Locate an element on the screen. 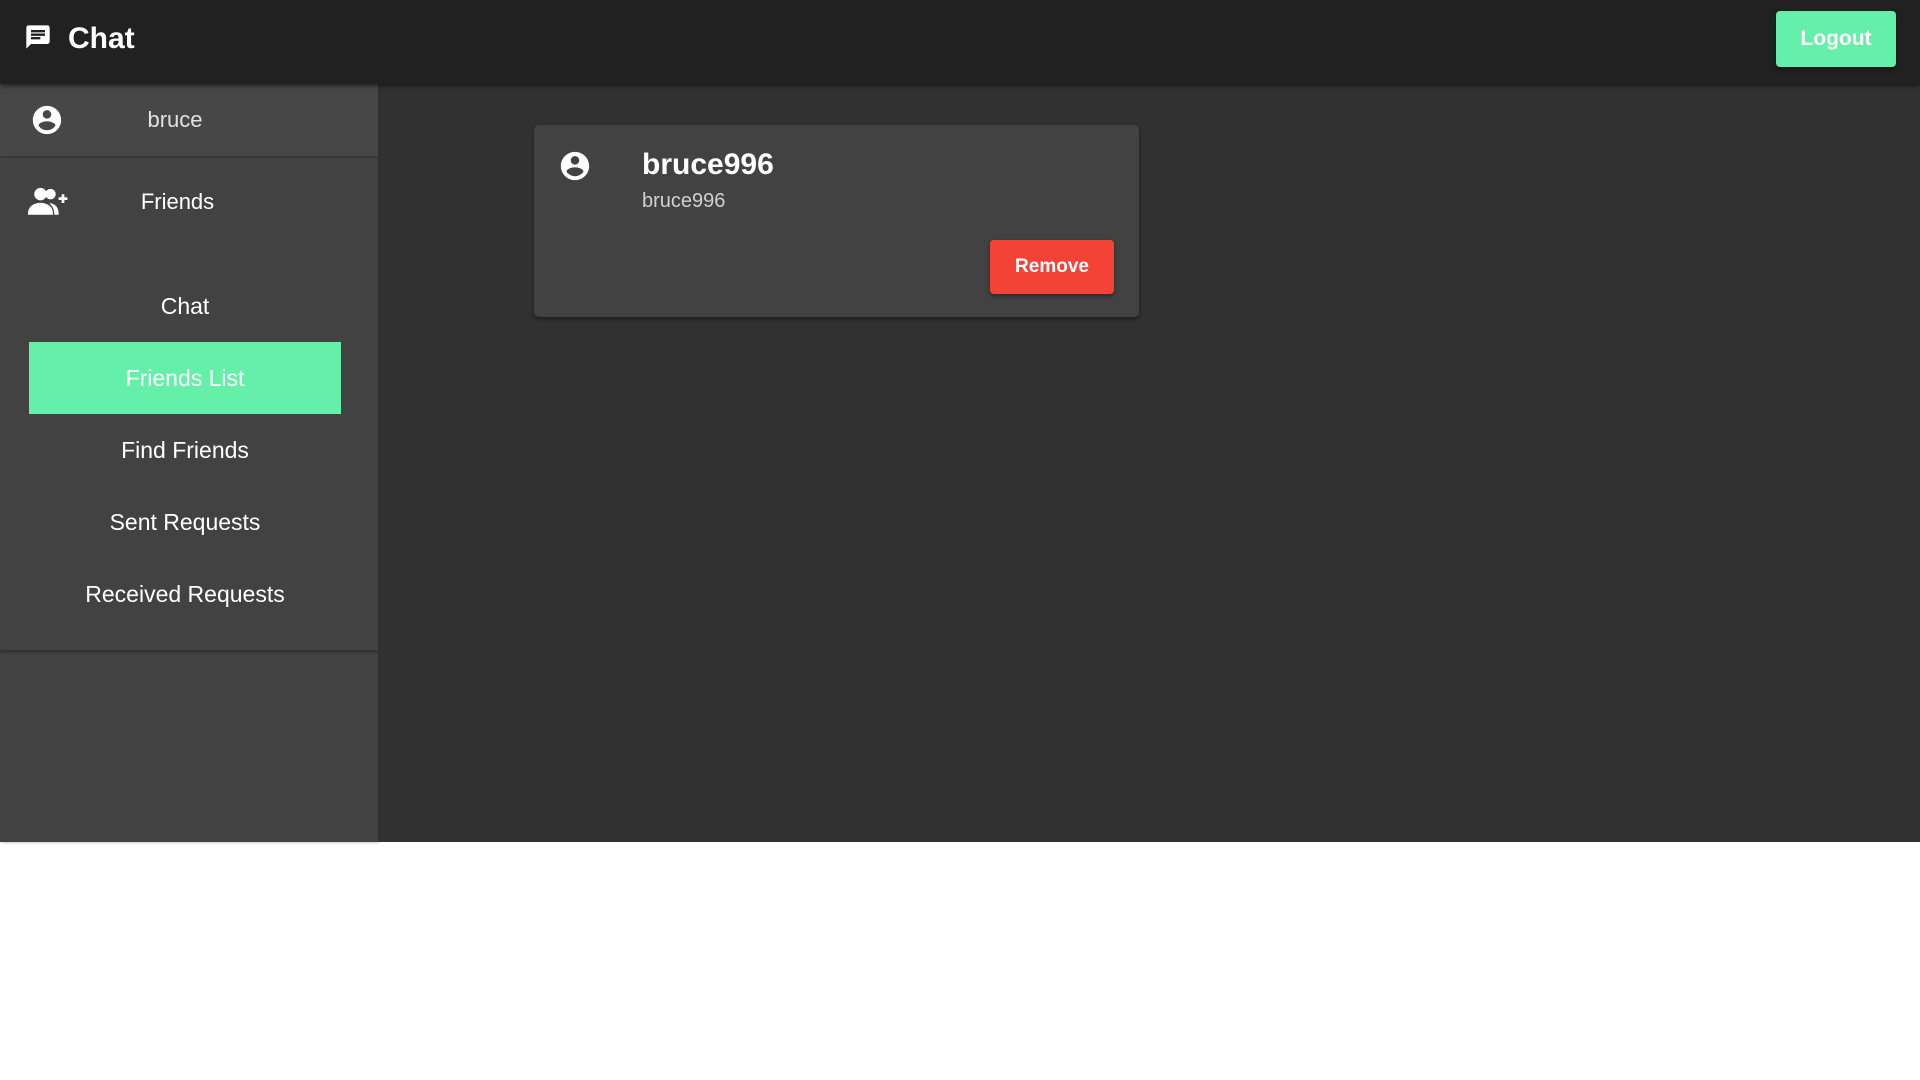  current-user-name: bruce is located at coordinates (175, 119).